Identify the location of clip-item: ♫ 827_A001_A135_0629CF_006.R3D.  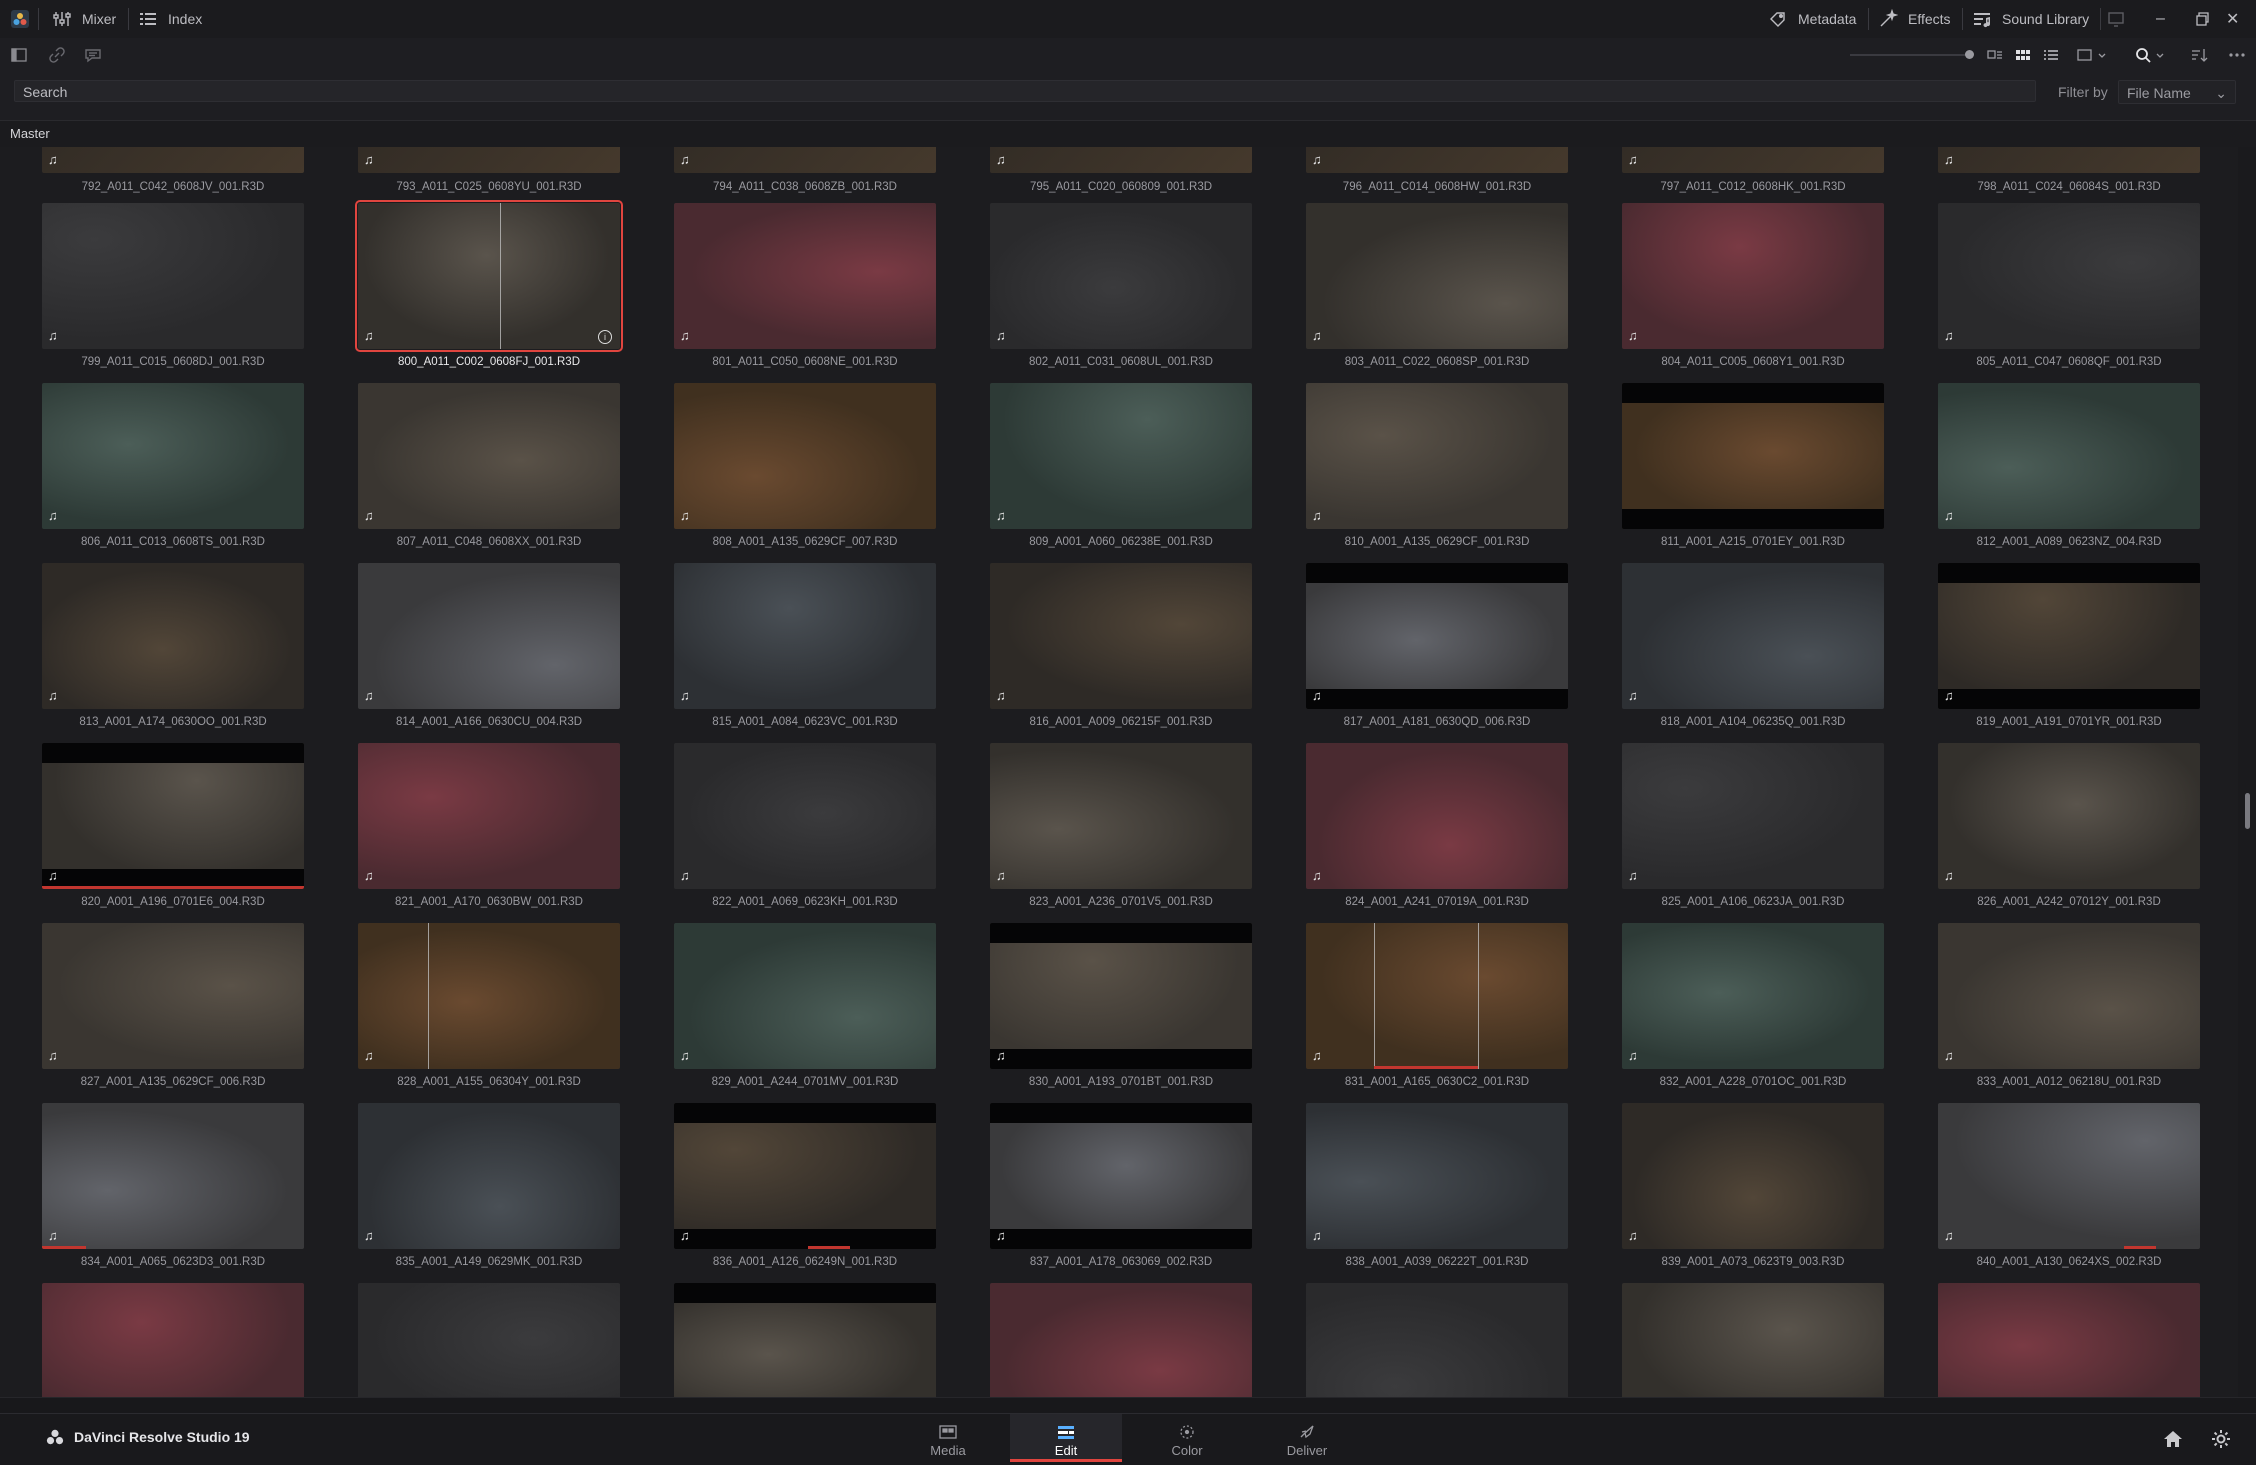
(173, 1005).